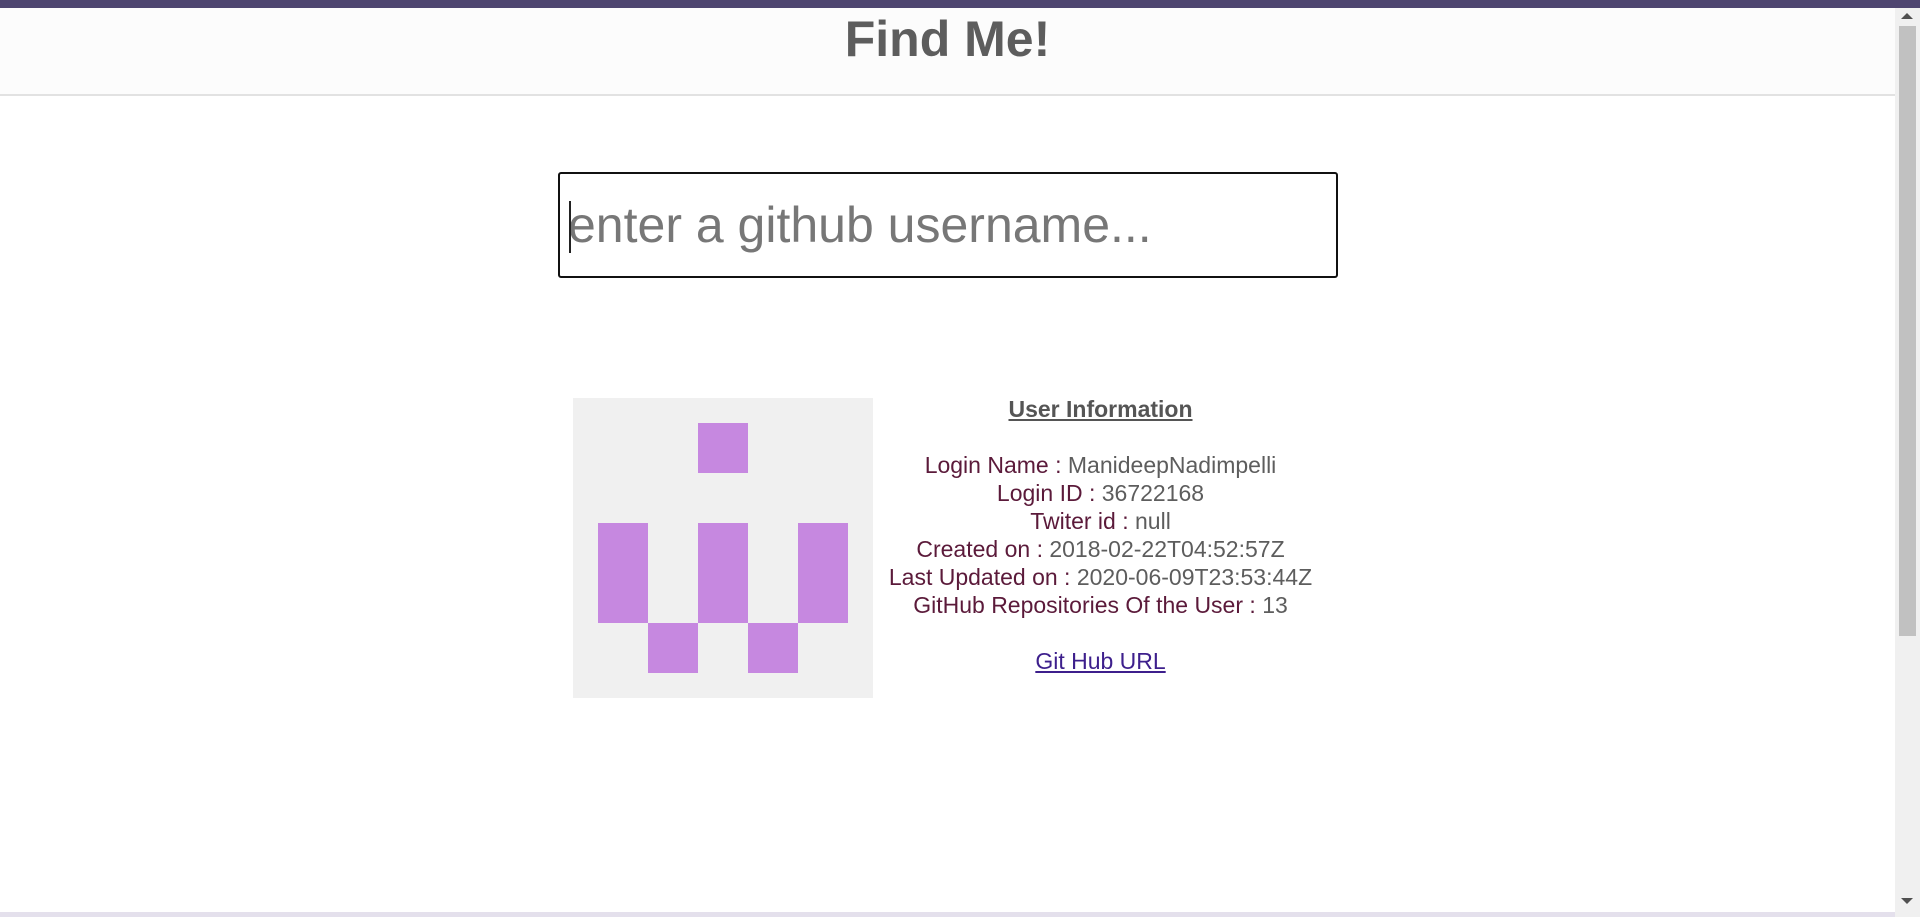 Image resolution: width=1920 pixels, height=917 pixels. Describe the element at coordinates (1100, 409) in the screenshot. I see `user-info-title: User Information` at that location.